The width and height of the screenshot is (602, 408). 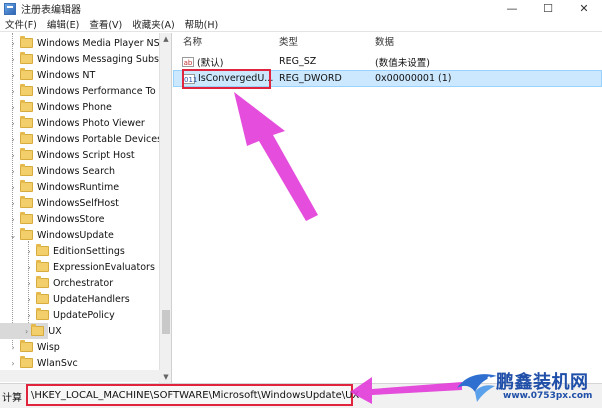 I want to click on tree-item-label: Windows Photo Viewer, so click(x=91, y=123).